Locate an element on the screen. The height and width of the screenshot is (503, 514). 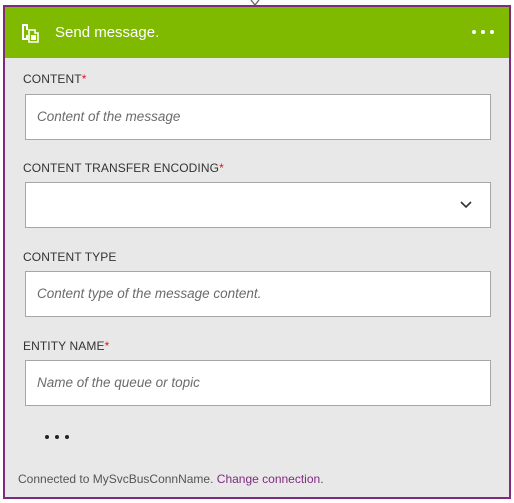
content-transfer-encoding-label-text: CONTENT TRANSFER ENCODING is located at coordinates (121, 168).